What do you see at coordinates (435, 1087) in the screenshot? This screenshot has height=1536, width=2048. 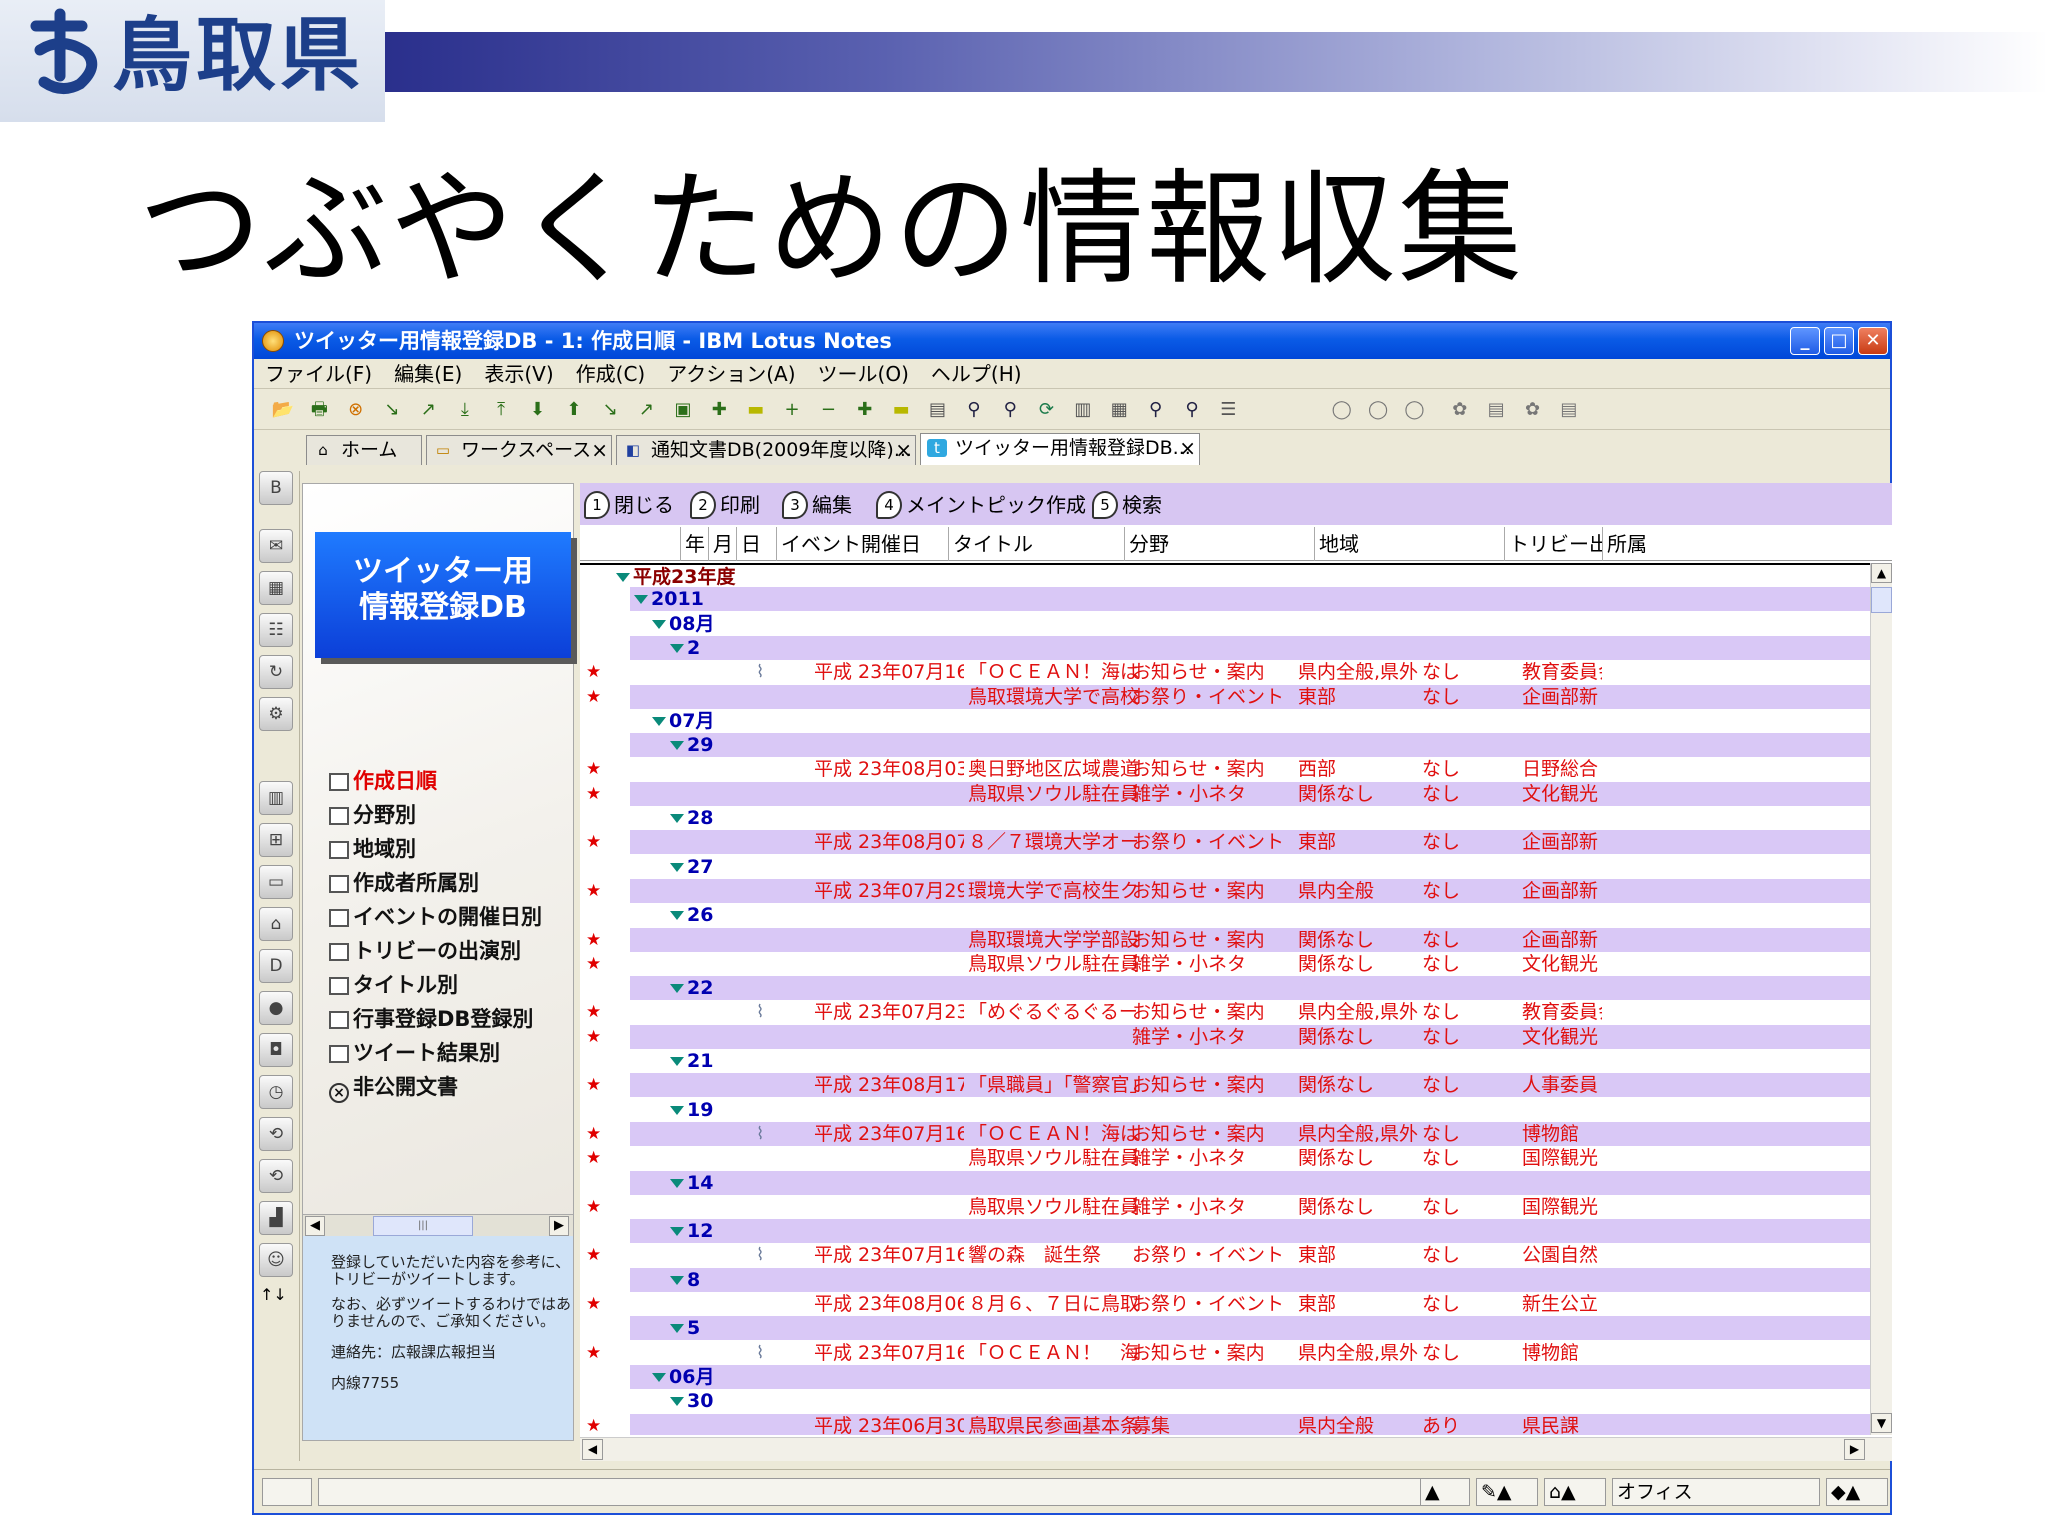 I see `view-link: × 非公開文書` at bounding box center [435, 1087].